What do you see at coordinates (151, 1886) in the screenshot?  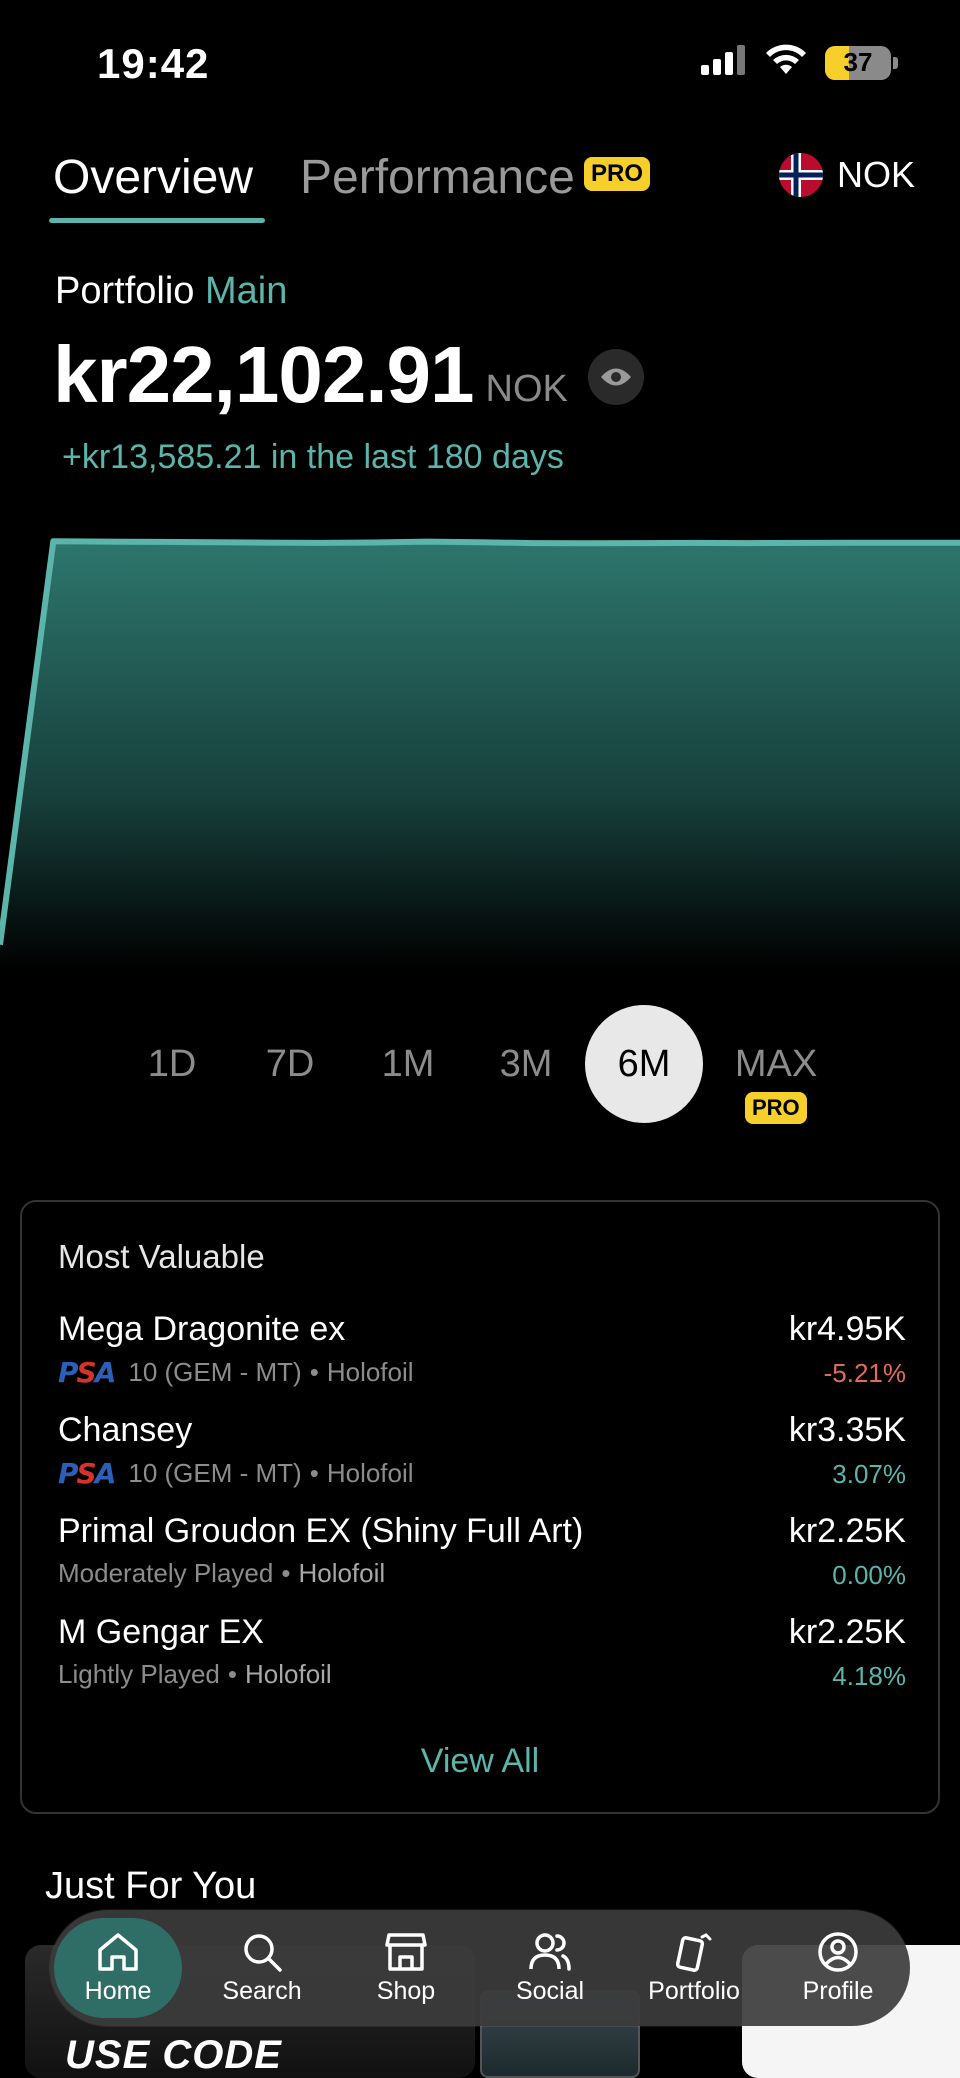 I see `just-for-you-title: Just For You` at bounding box center [151, 1886].